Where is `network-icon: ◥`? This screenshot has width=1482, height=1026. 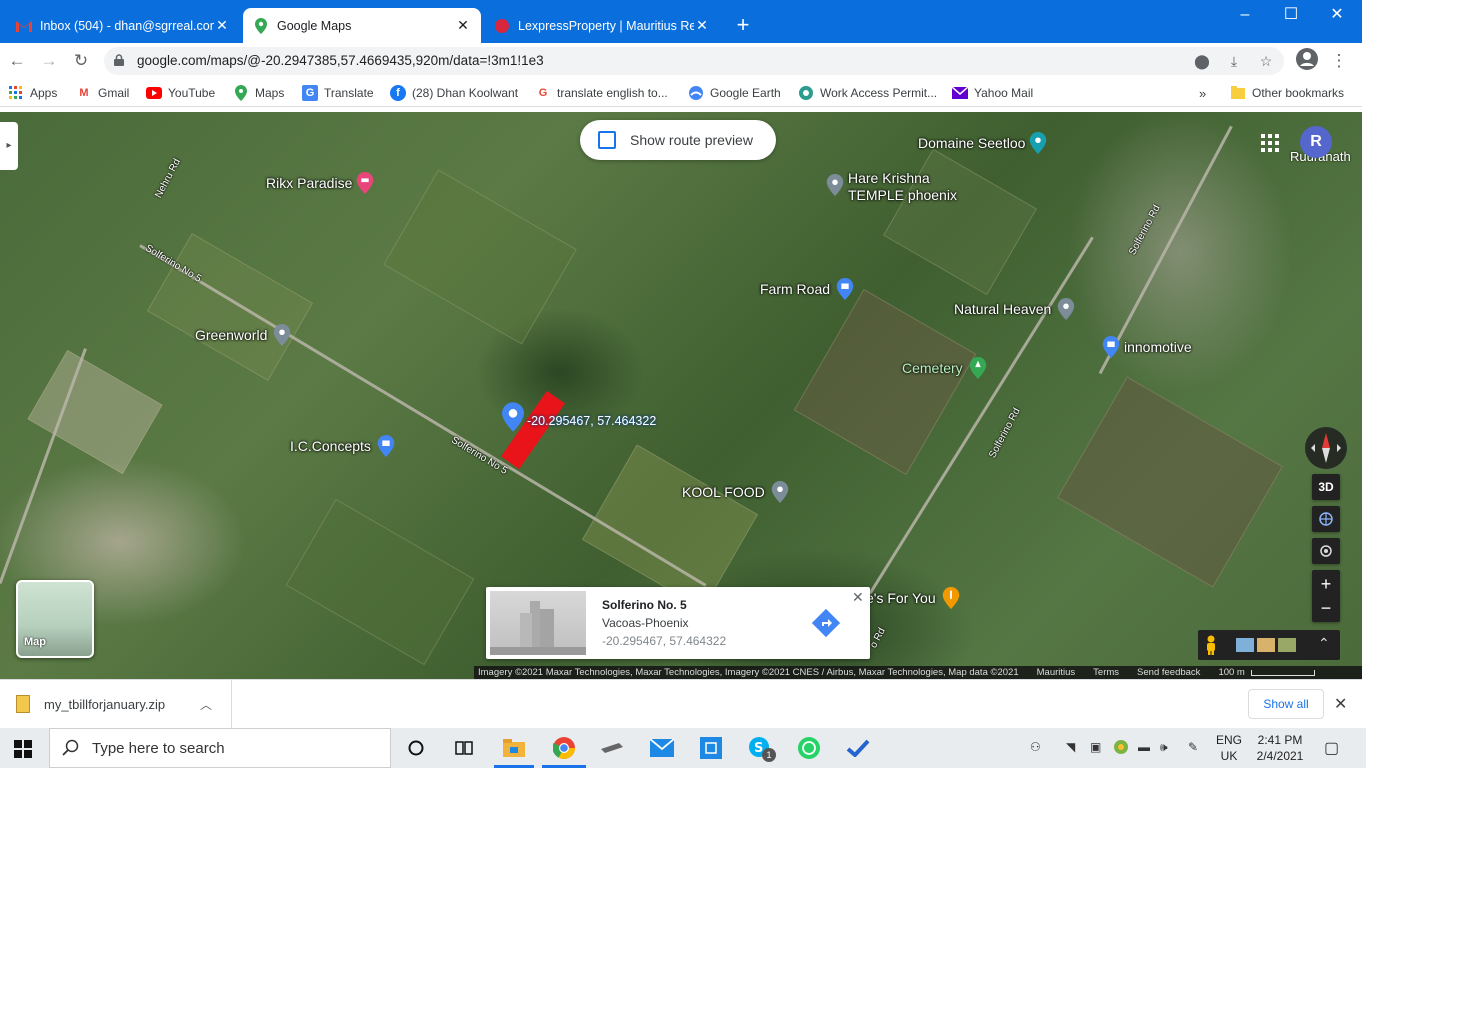 network-icon: ◥ is located at coordinates (1070, 747).